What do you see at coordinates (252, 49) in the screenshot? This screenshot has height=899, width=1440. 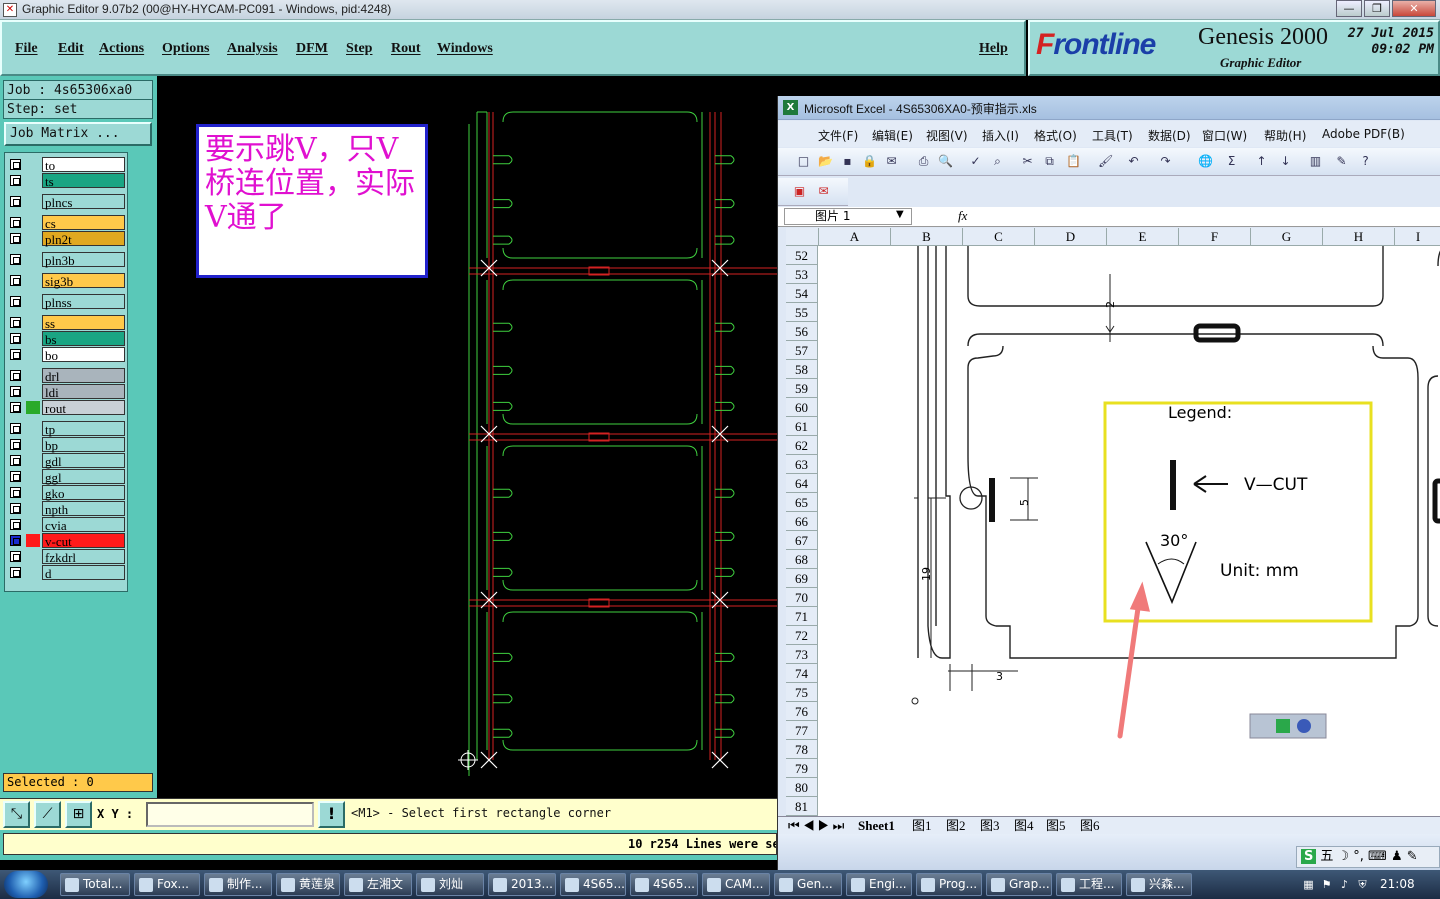 I see `menu-analysis: Analysis` at bounding box center [252, 49].